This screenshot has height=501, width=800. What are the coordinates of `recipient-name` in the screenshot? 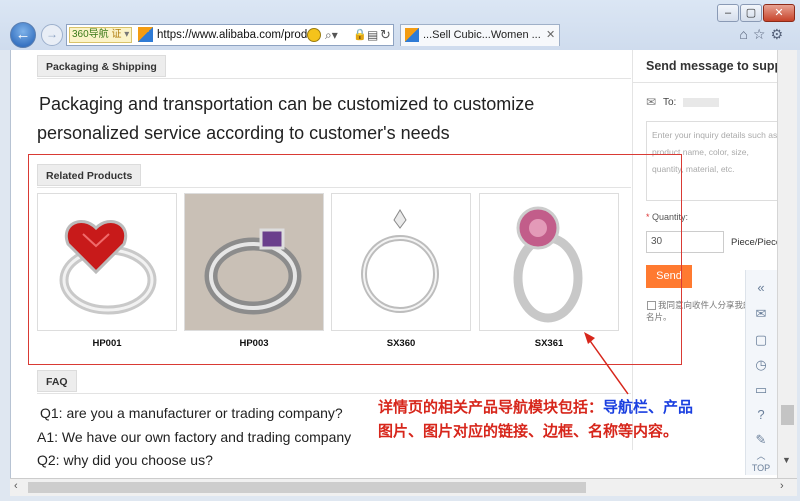 It's located at (701, 102).